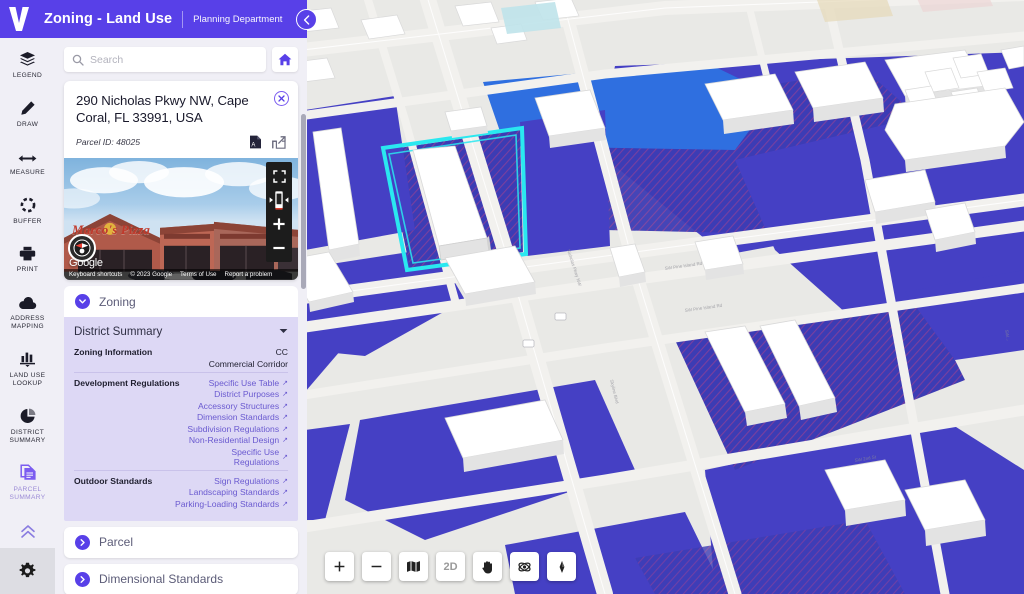  I want to click on regulation-link: Accessory Structures ↗, so click(237, 406).